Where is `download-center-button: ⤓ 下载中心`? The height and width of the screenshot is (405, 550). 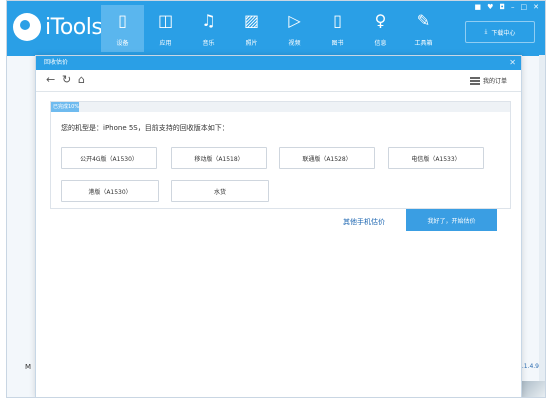
download-center-button: ⤓ 下载中心 is located at coordinates (500, 32).